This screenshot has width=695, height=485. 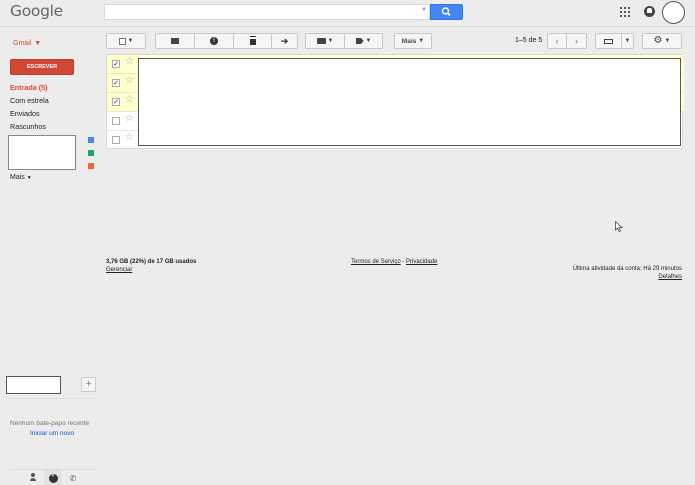 What do you see at coordinates (50, 423) in the screenshot?
I see `no-recent-chats-text: Nenhum bate-papo recente` at bounding box center [50, 423].